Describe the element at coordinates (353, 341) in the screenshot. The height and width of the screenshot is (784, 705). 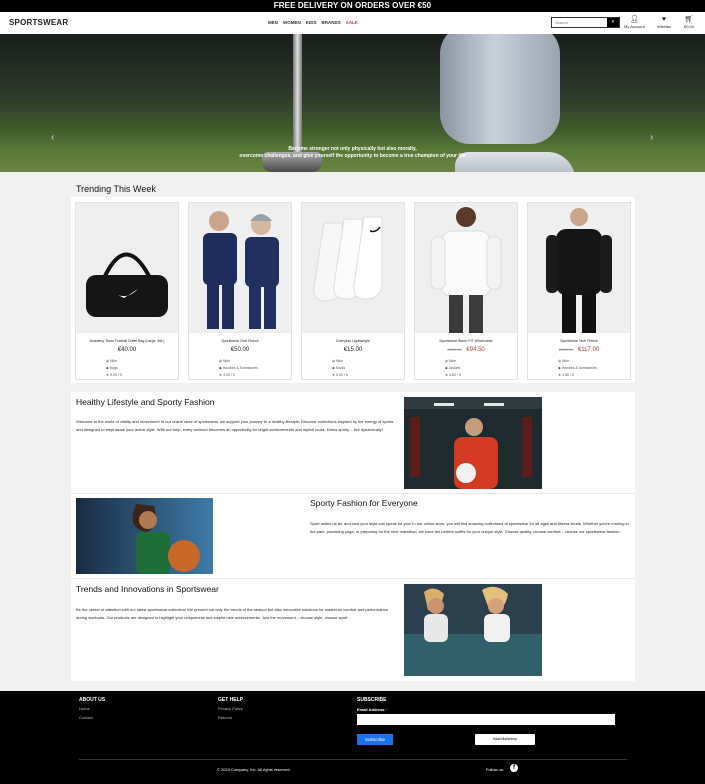
I see `product-name: Everyday Lightweight` at that location.